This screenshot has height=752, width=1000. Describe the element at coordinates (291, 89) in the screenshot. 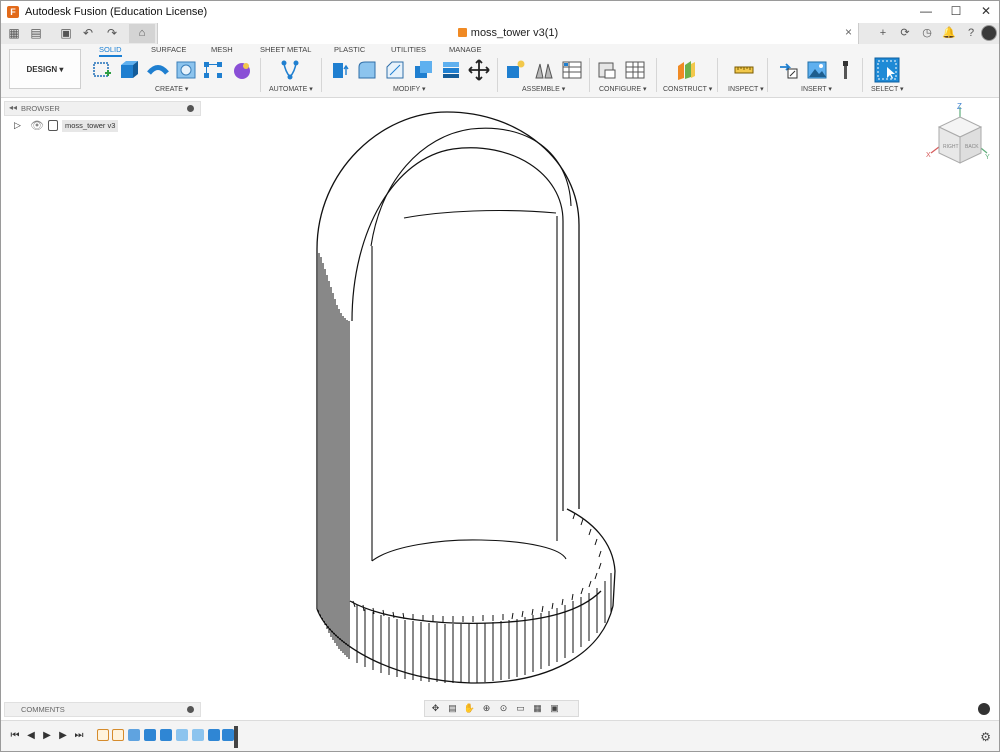

I see `group-automate: AUTOMATE ▾` at that location.